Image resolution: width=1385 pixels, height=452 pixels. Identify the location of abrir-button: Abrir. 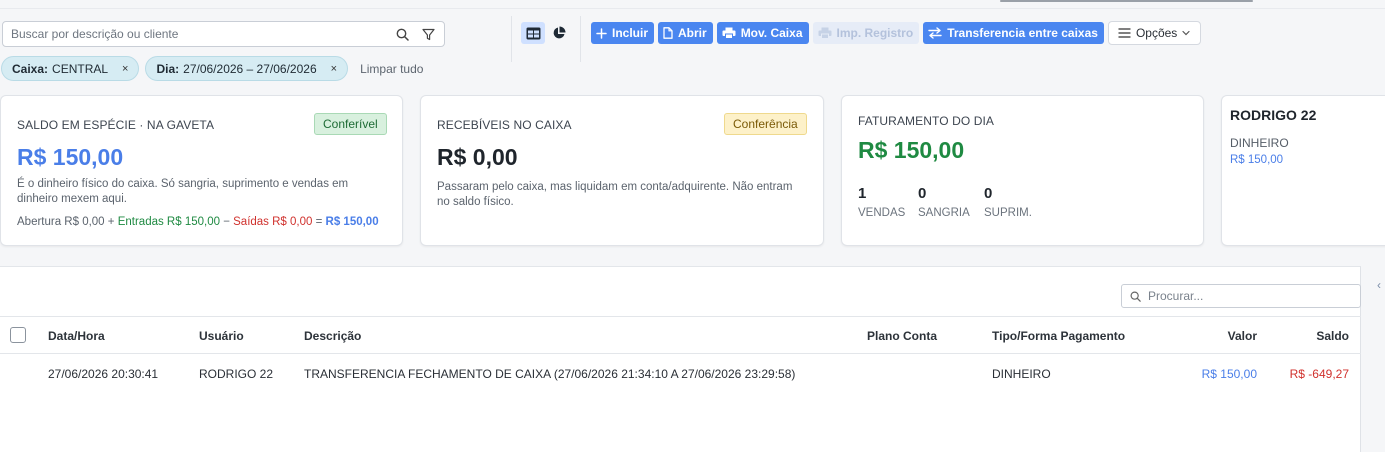
(685, 33).